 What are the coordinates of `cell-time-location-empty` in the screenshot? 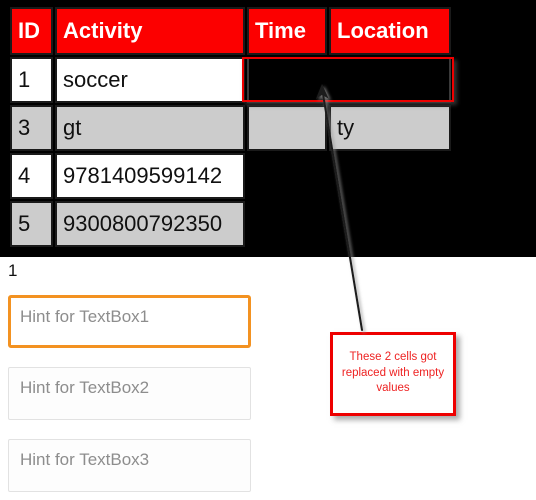 It's located at (349, 80).